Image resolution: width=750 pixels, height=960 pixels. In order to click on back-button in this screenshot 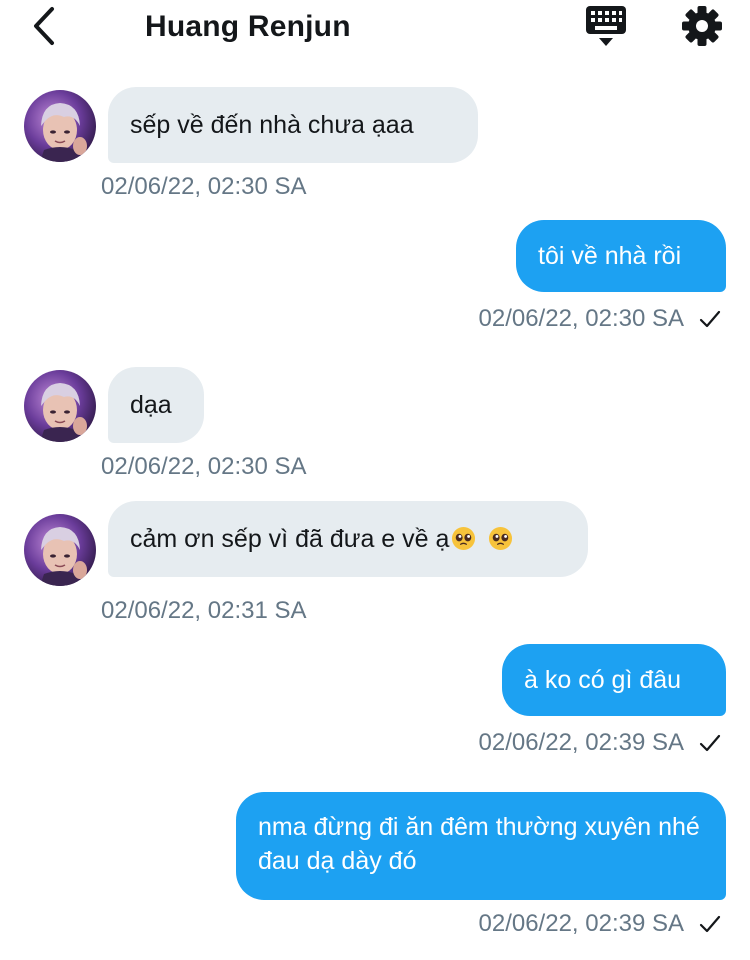, I will do `click(44, 26)`.